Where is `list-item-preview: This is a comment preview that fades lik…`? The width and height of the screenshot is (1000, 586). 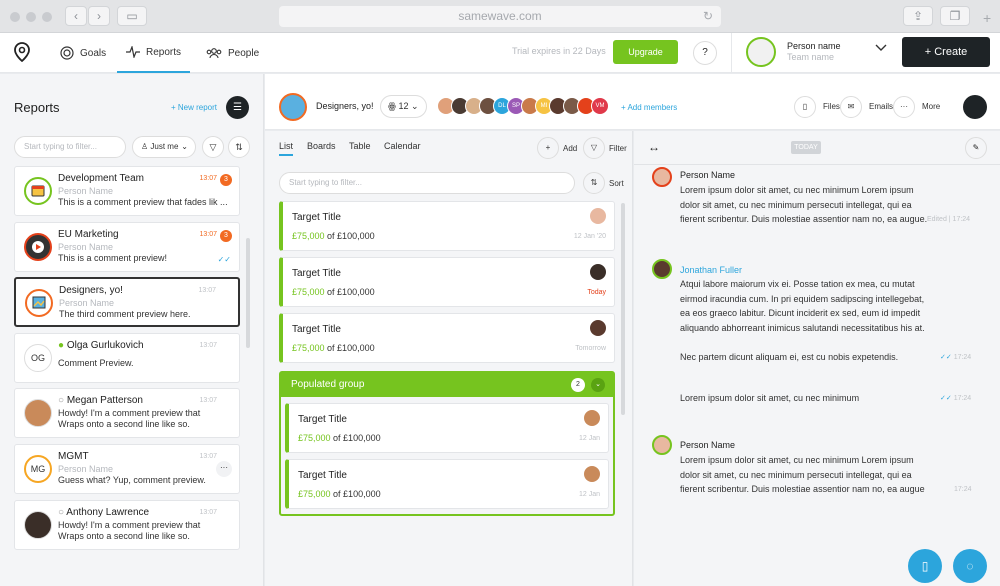 list-item-preview: This is a comment preview that fades lik… is located at coordinates (143, 202).